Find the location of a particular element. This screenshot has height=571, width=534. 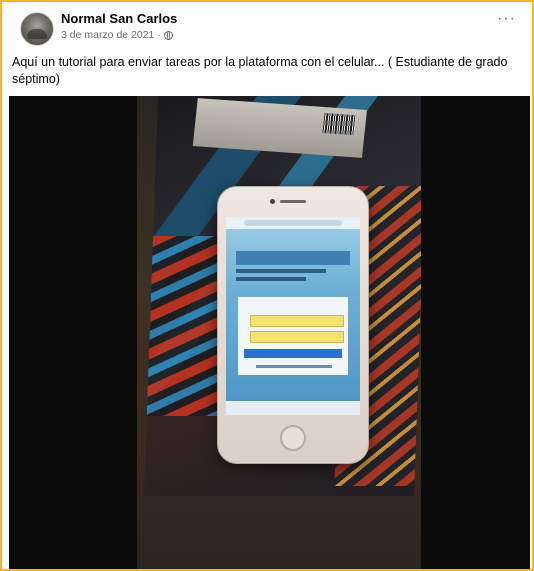

browser-address-bar is located at coordinates (293, 223).